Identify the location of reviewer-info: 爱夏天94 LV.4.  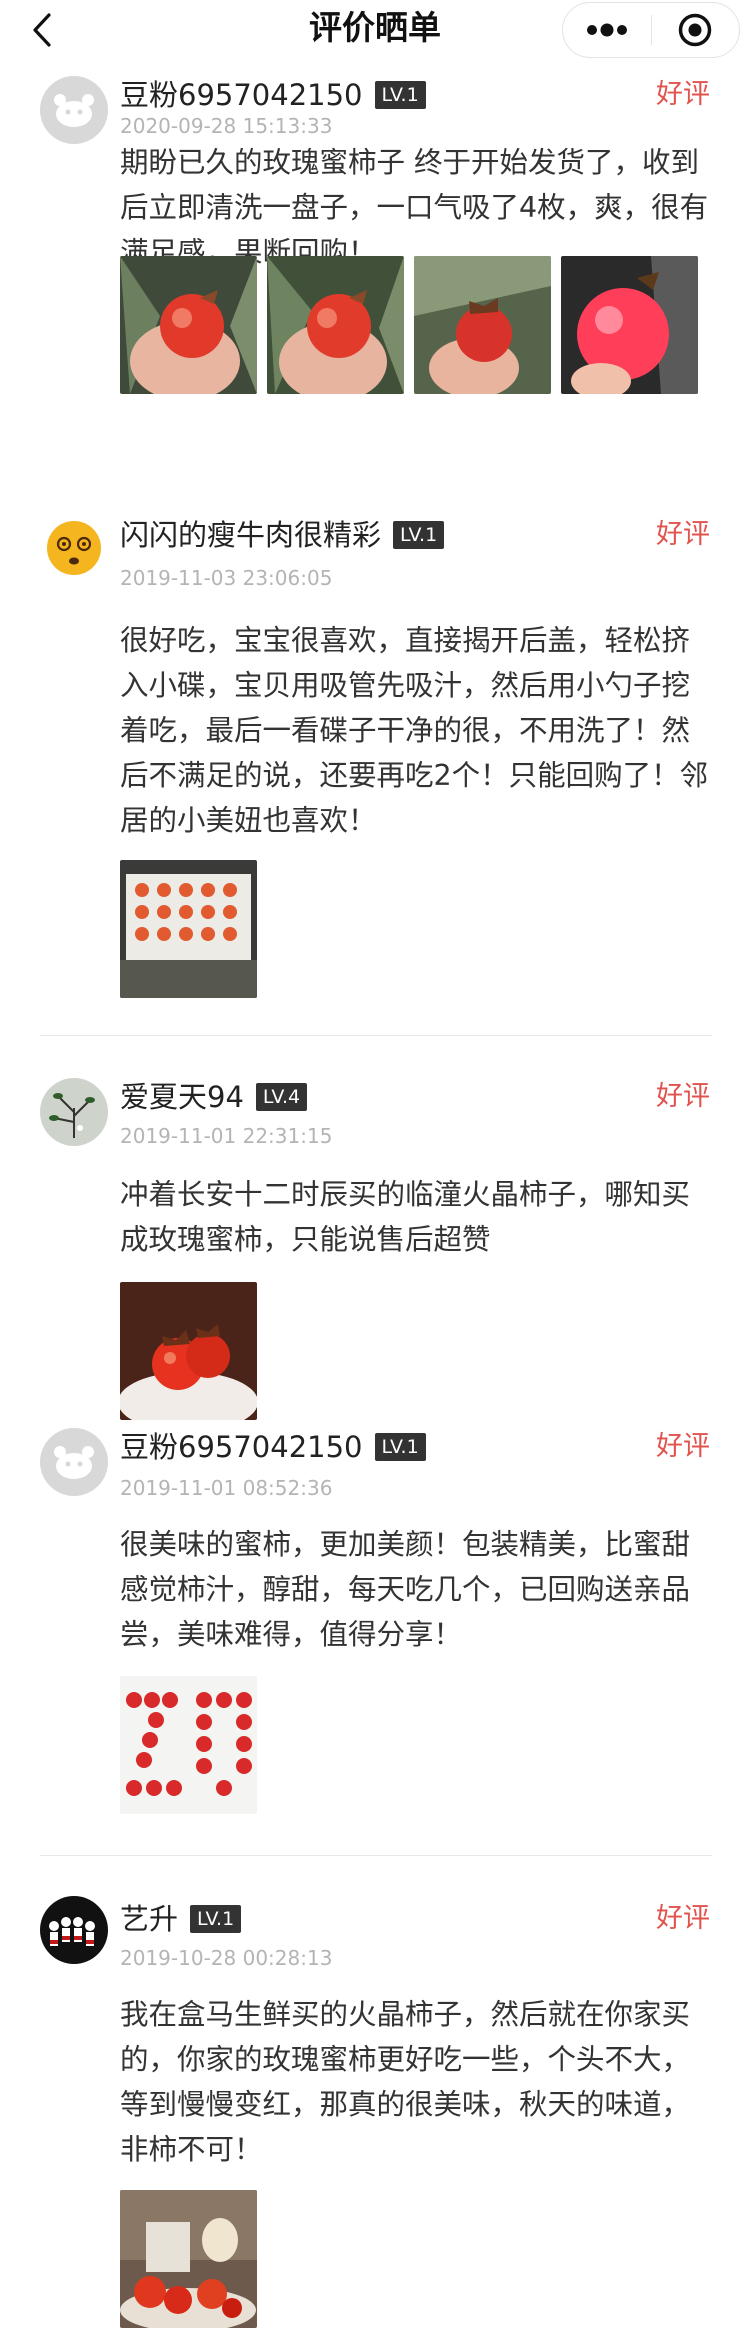
(214, 1097).